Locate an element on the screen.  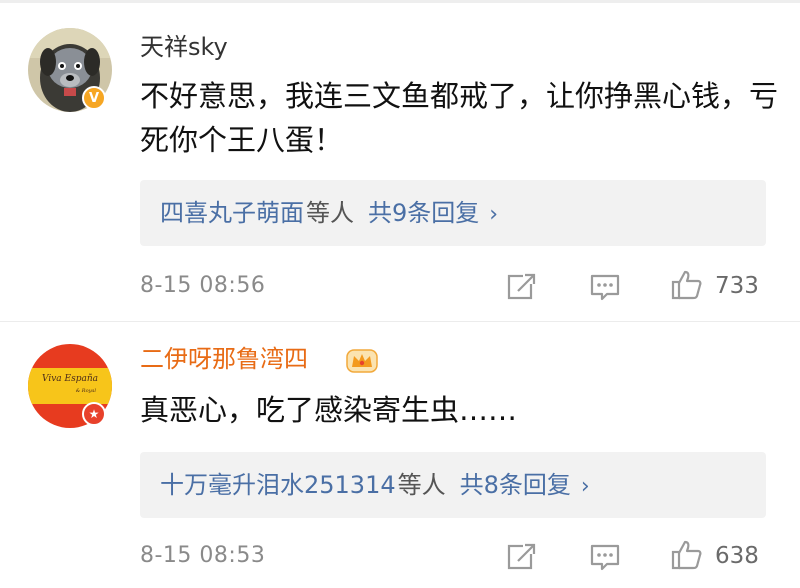
timestamp: 8-15 08:53 is located at coordinates (203, 555).